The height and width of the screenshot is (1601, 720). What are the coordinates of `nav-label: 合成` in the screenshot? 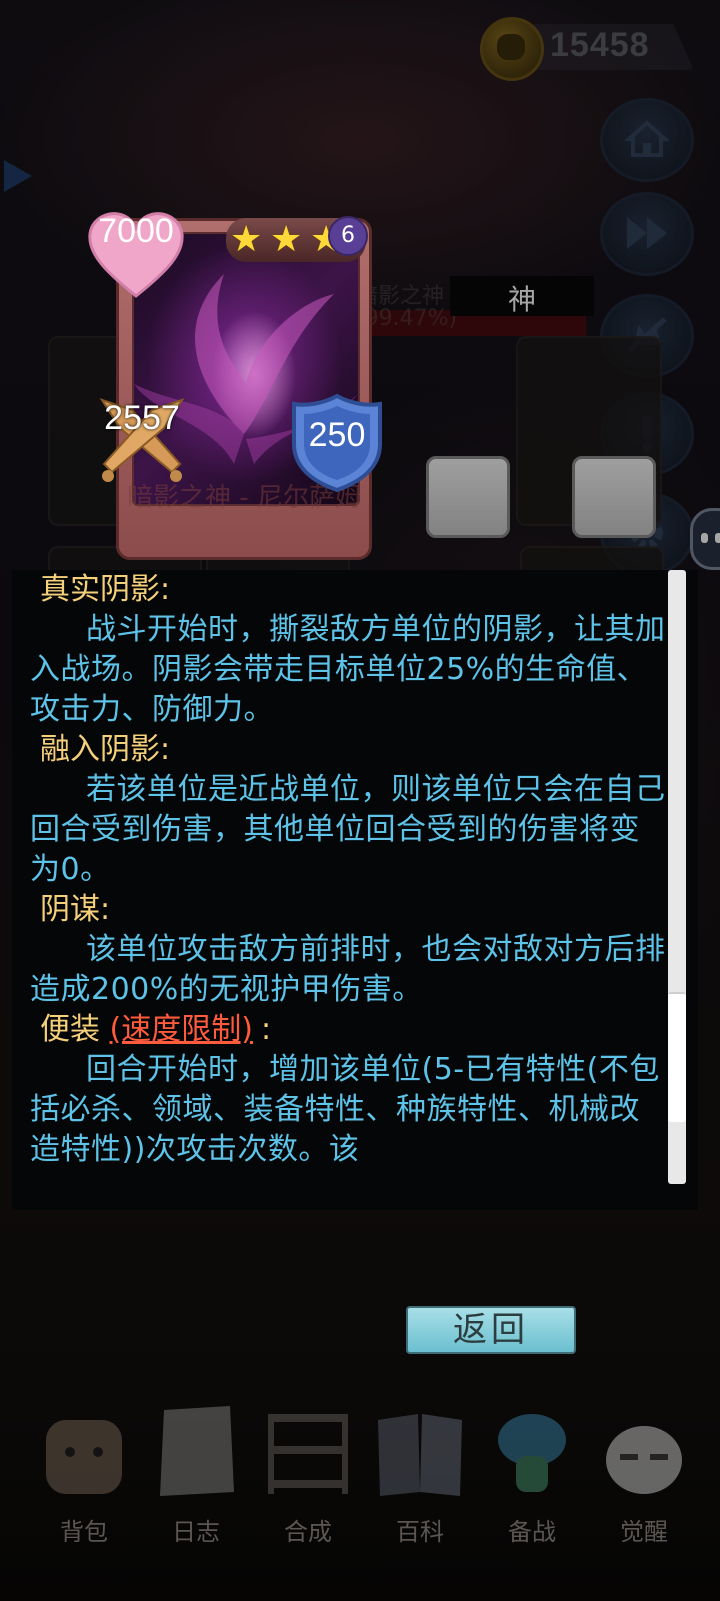 It's located at (308, 1532).